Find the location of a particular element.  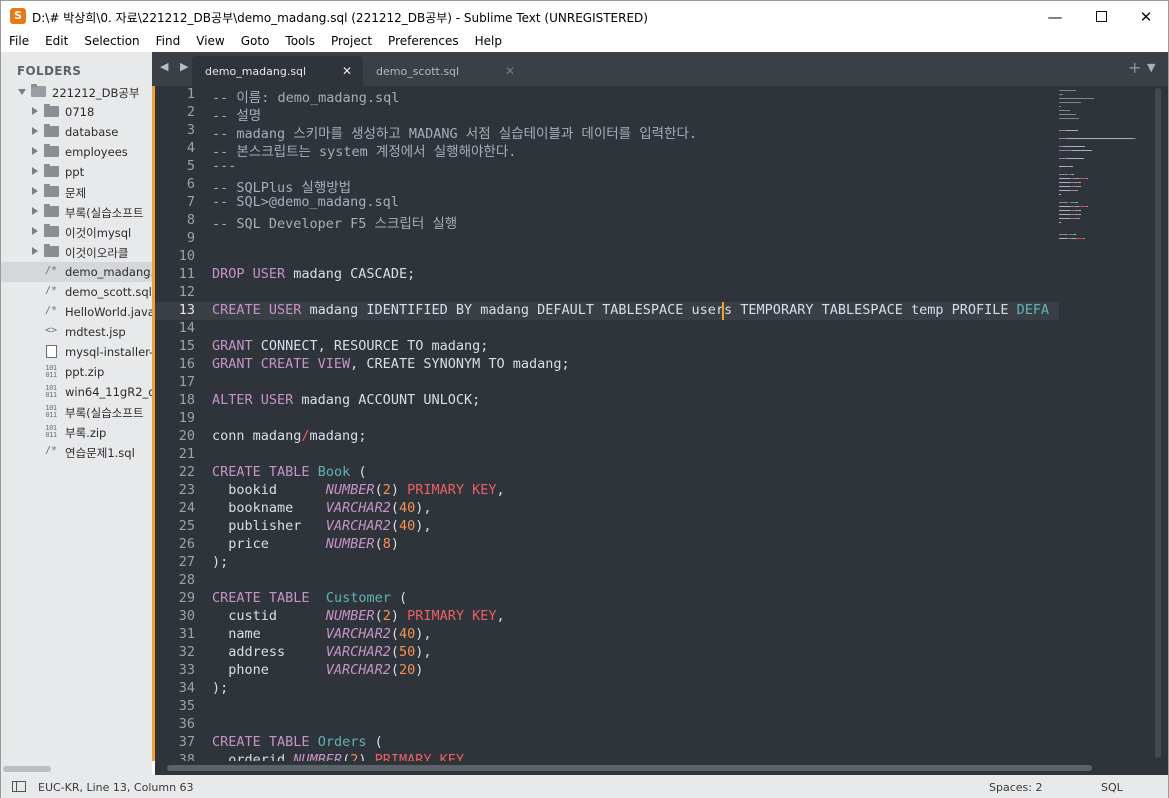

disclosure-open-icon is located at coordinates (22, 92).